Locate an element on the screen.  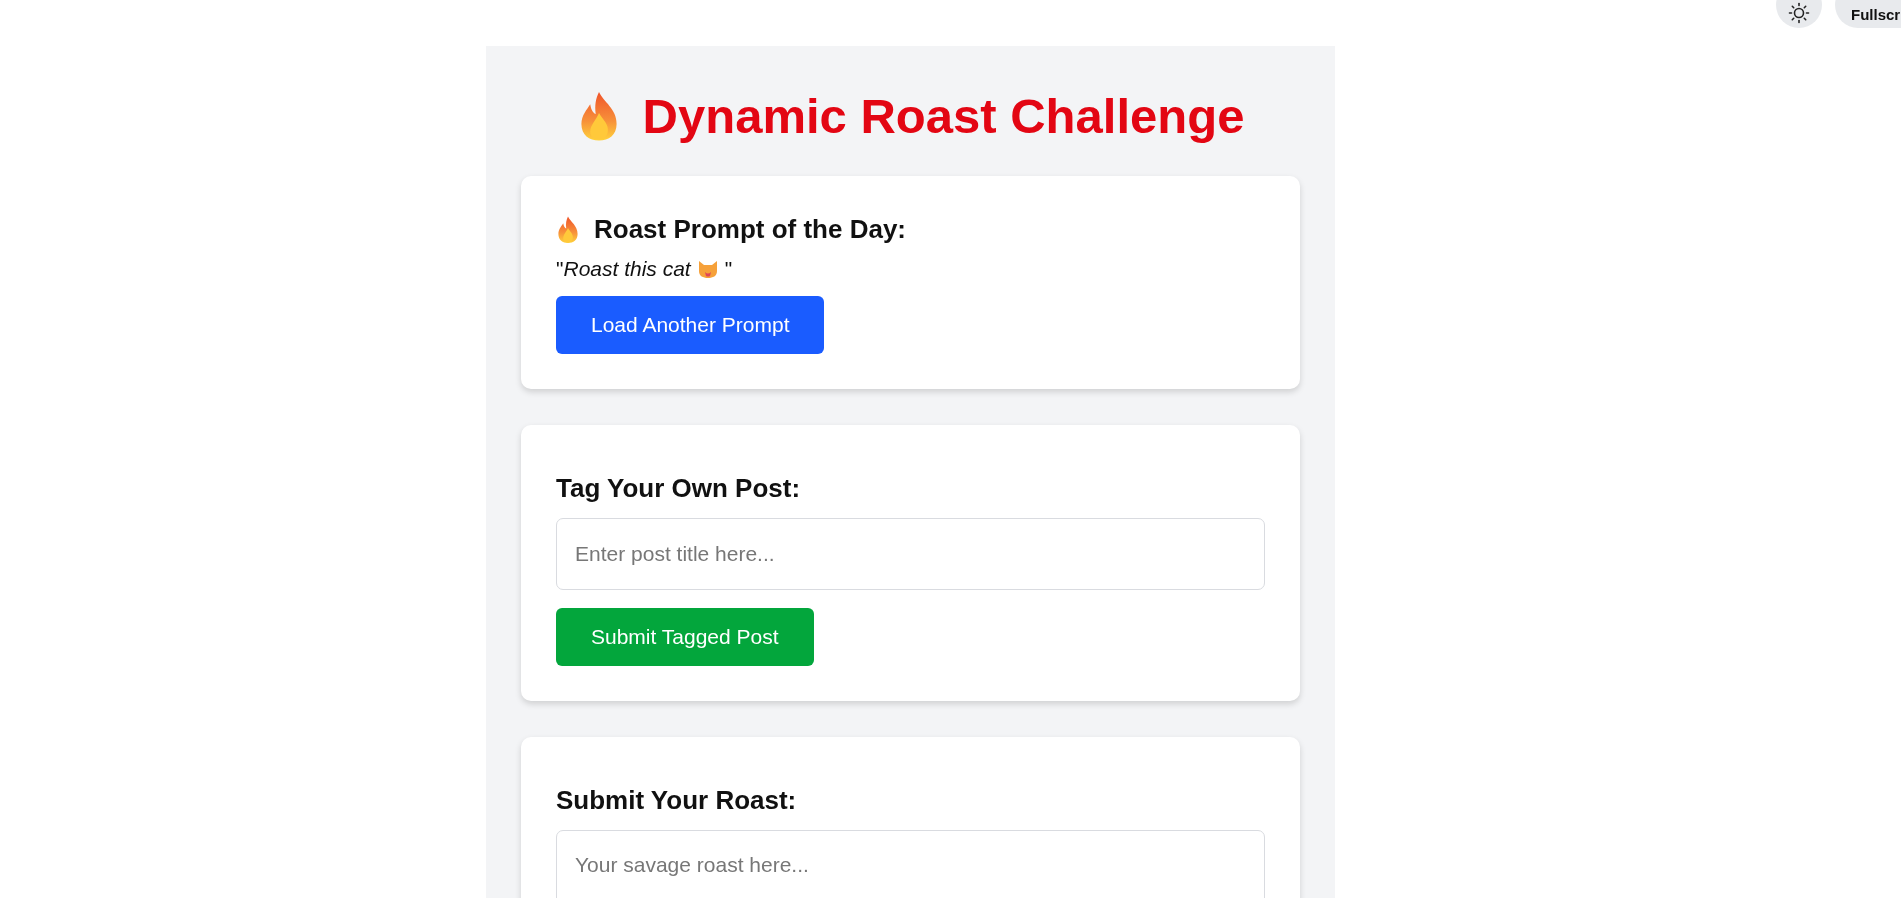
fullscreen-button: Fullscr is located at coordinates (1868, 14).